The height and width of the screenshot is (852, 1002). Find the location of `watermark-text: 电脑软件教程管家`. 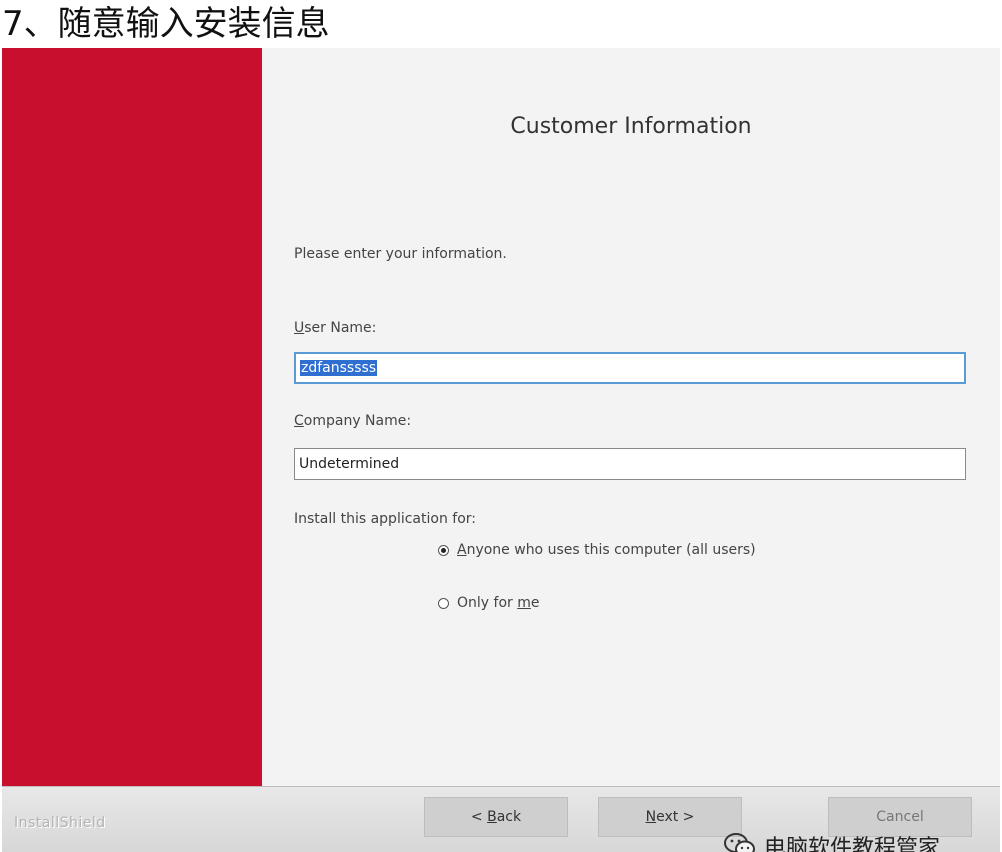

watermark-text: 电脑软件教程管家 is located at coordinates (852, 844).